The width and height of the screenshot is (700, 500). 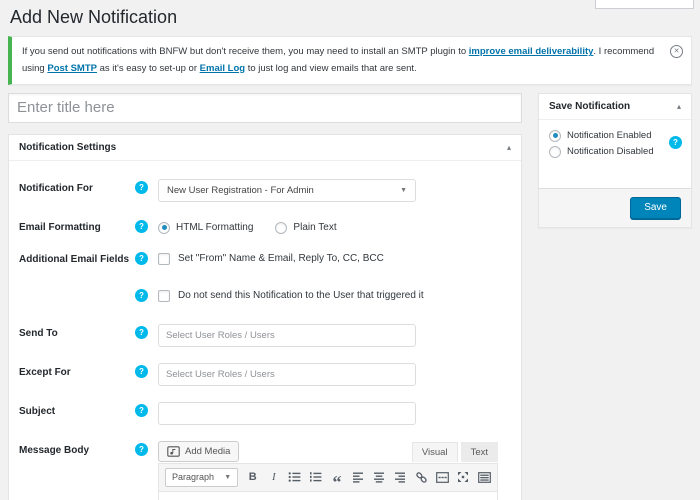 What do you see at coordinates (479, 451) in the screenshot?
I see `tab-text: Text` at bounding box center [479, 451].